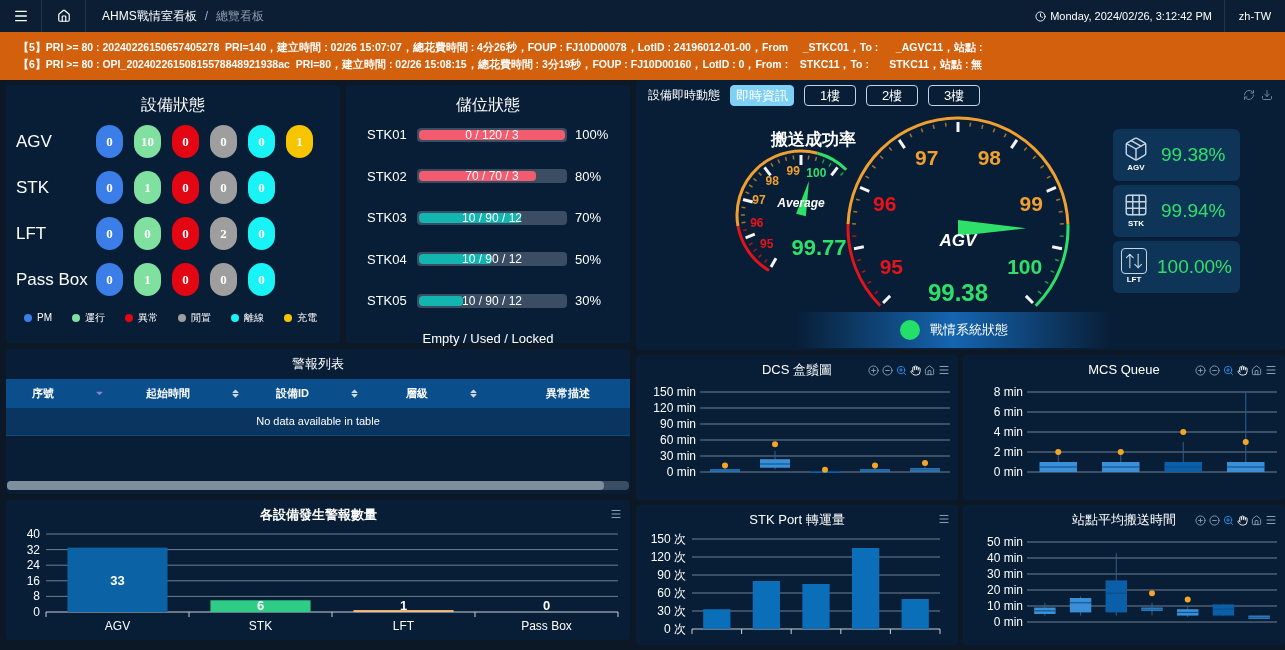 Image resolution: width=1285 pixels, height=650 pixels. Describe the element at coordinates (488, 338) in the screenshot. I see `storage-legend: Empty / Used / Locked` at that location.